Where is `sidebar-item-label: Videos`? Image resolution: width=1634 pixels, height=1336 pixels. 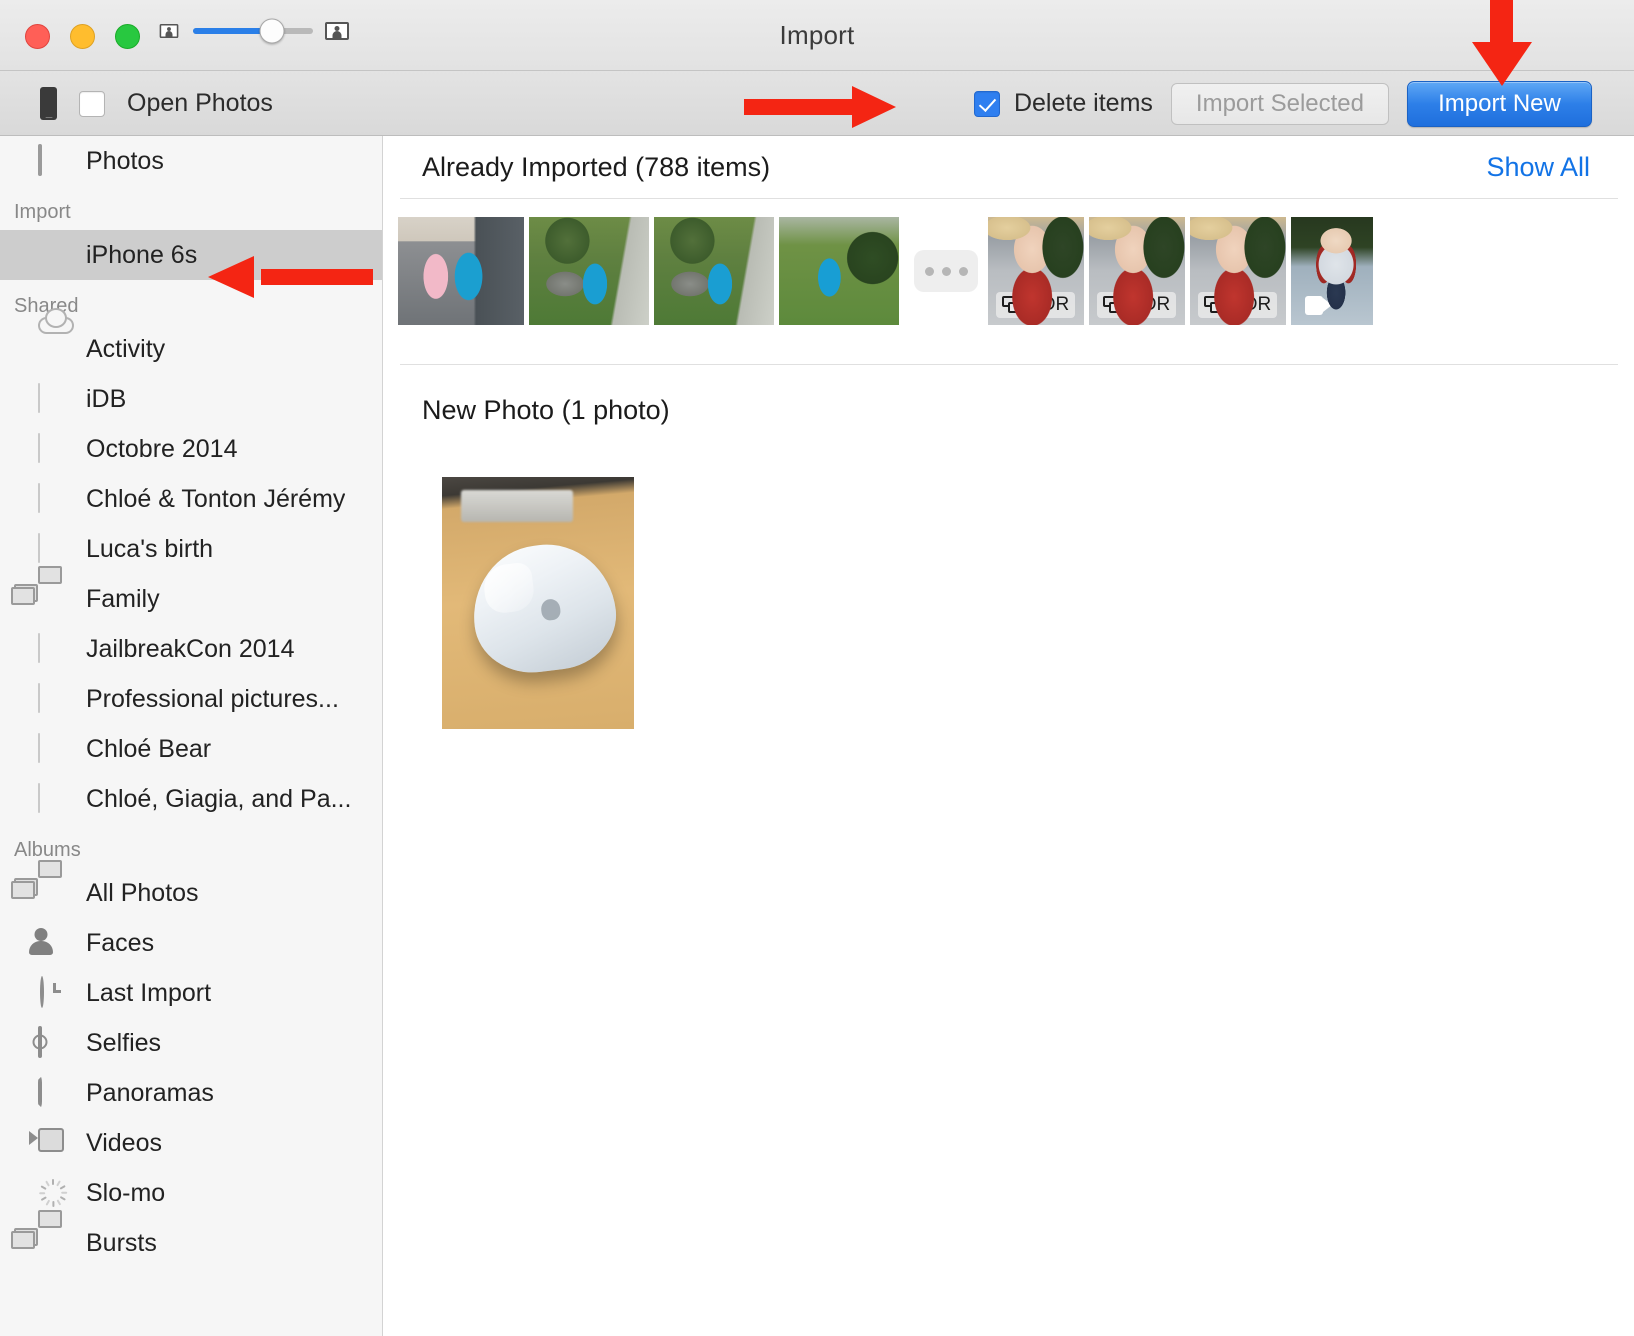 sidebar-item-label: Videos is located at coordinates (124, 1142).